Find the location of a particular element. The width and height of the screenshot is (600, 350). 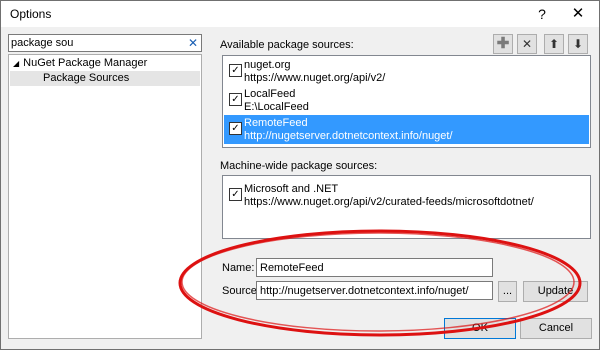

available-sources-label: Available package sources: is located at coordinates (287, 45).